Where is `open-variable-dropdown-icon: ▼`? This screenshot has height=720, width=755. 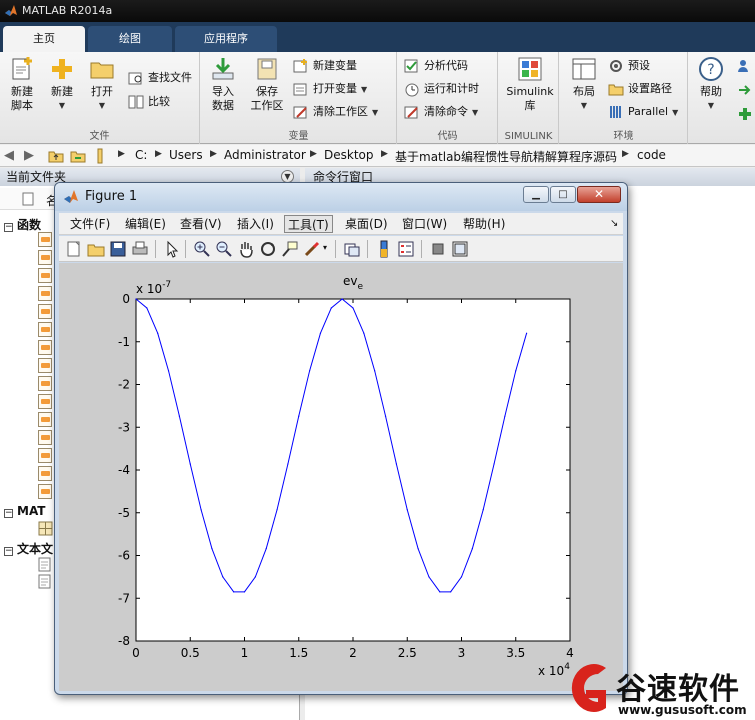
open-variable-dropdown-icon: ▼ is located at coordinates (364, 89).